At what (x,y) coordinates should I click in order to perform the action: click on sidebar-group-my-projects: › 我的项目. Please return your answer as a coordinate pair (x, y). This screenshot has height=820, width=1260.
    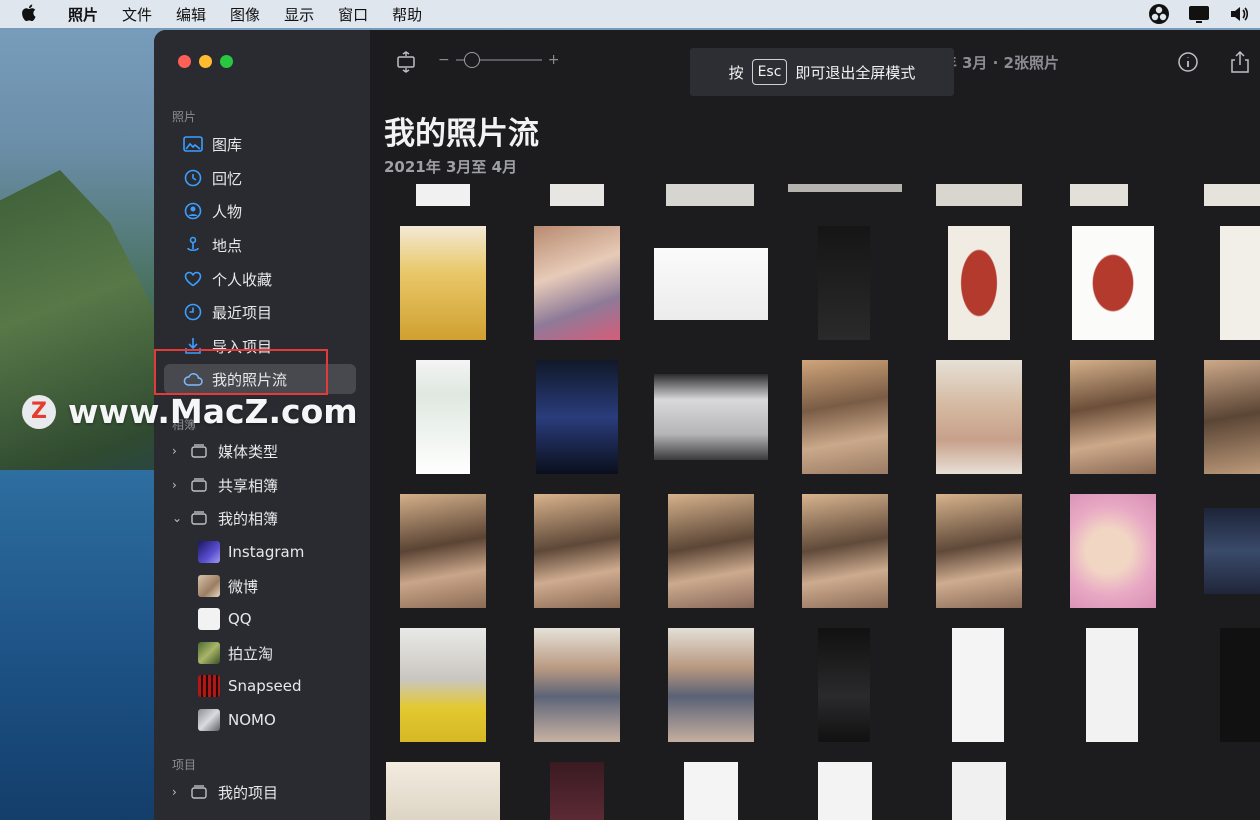
    Looking at the image, I should click on (260, 792).